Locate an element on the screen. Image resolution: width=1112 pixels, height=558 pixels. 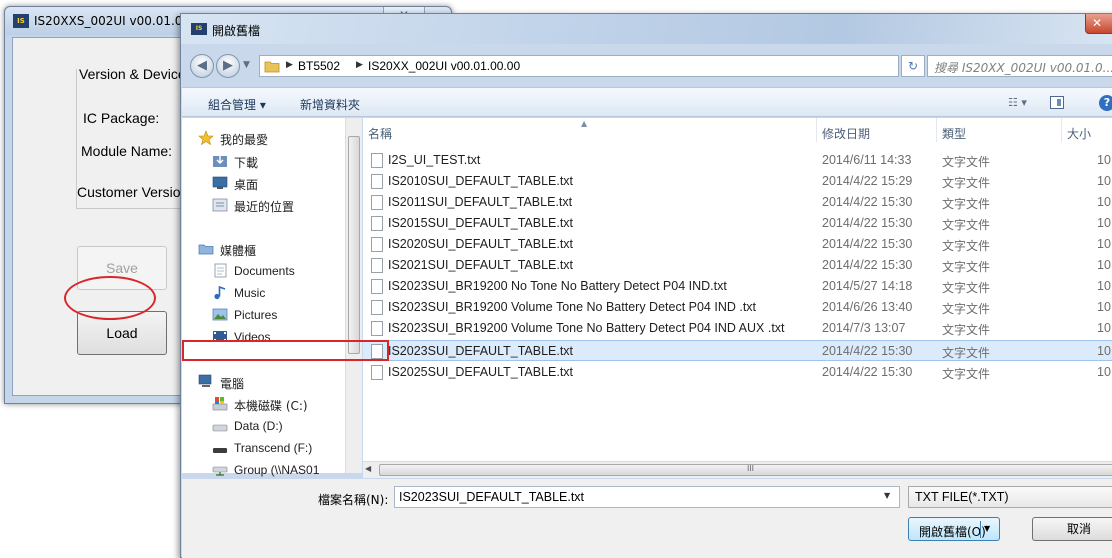
app-logo-icon: IS is located at coordinates (21, 21).